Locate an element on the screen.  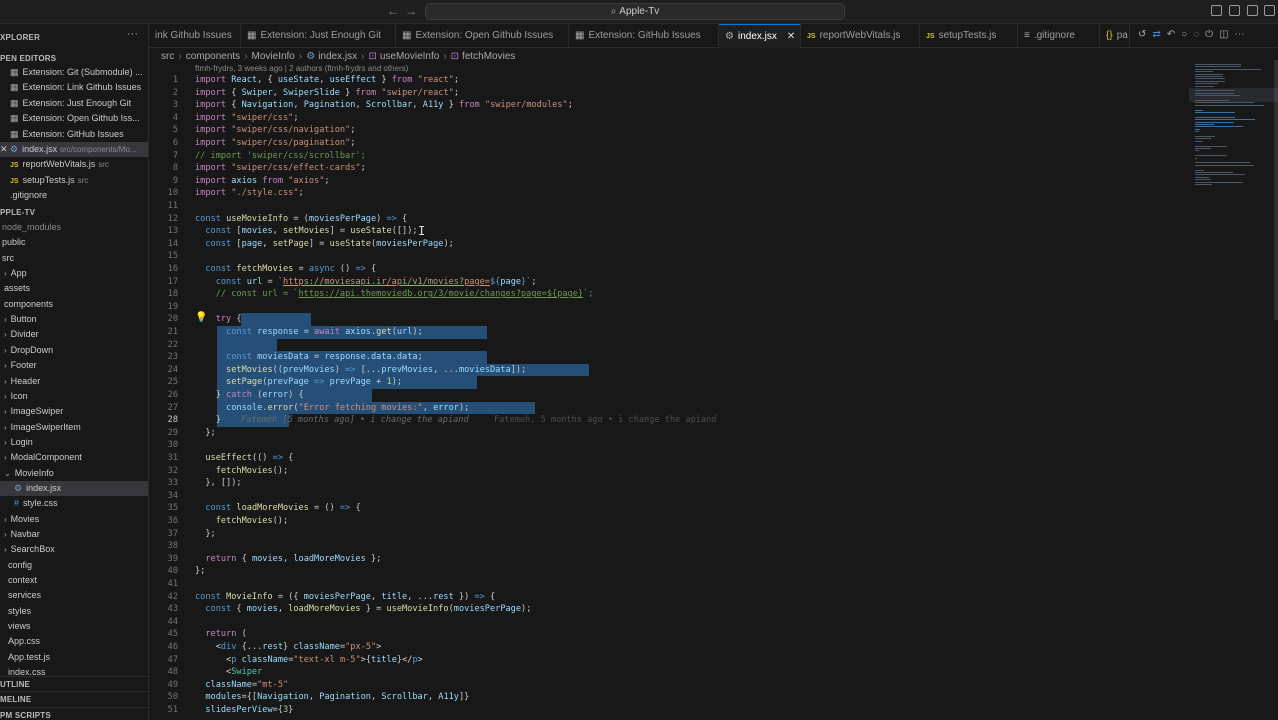
file-tree-item: › App is located at coordinates (74, 273).